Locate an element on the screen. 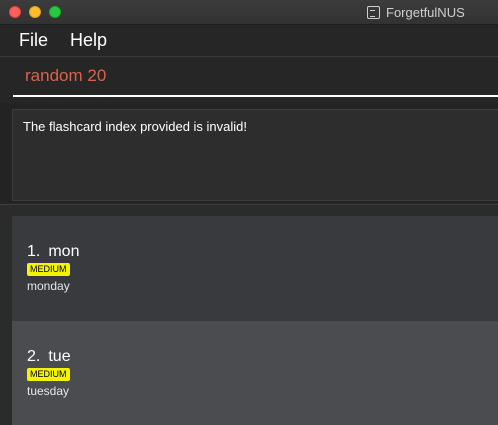 This screenshot has width=498, height=425. window-title-group: ForgetfulNUS is located at coordinates (416, 12).